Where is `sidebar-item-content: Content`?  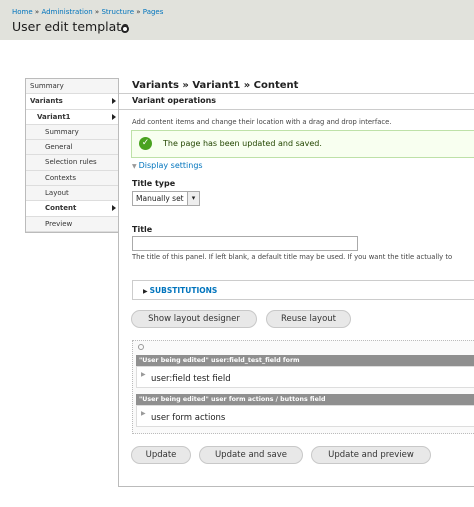
sidebar-item-content: Content is located at coordinates (72, 209).